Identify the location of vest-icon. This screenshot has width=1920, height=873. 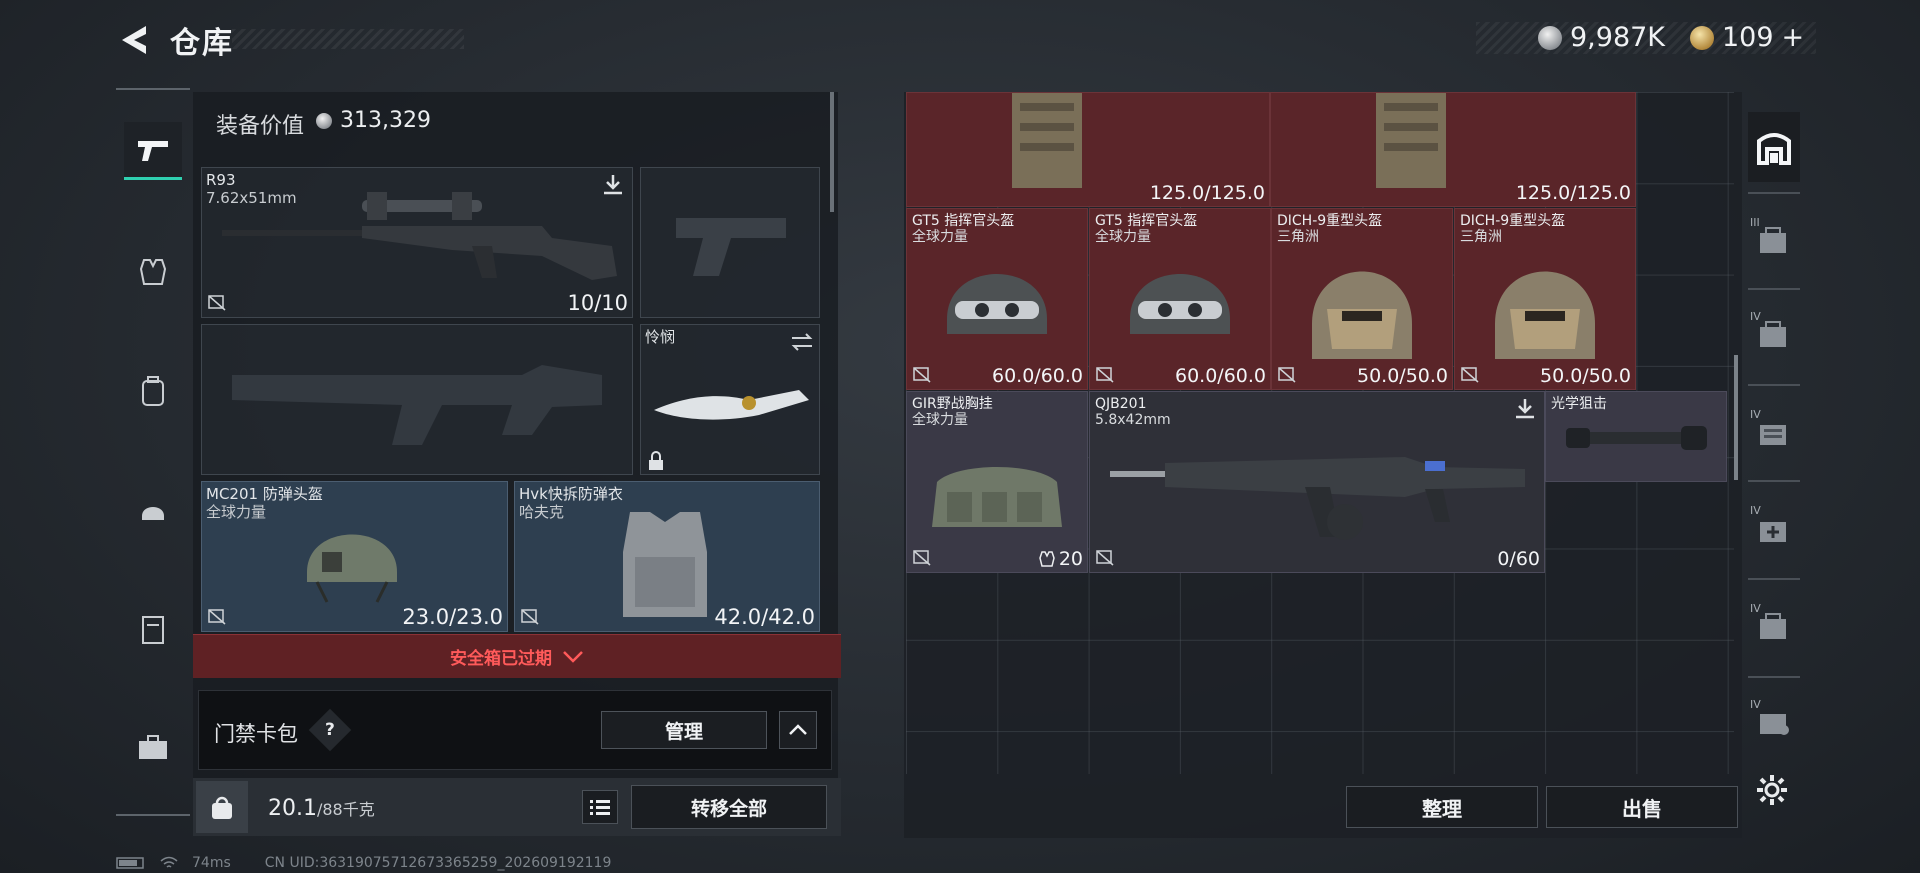
(153, 272).